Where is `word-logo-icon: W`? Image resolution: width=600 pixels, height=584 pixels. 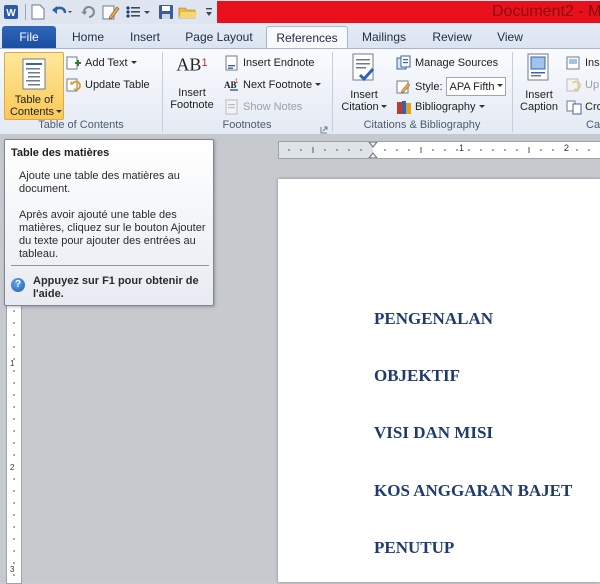
word-logo-icon: W is located at coordinates (11, 12).